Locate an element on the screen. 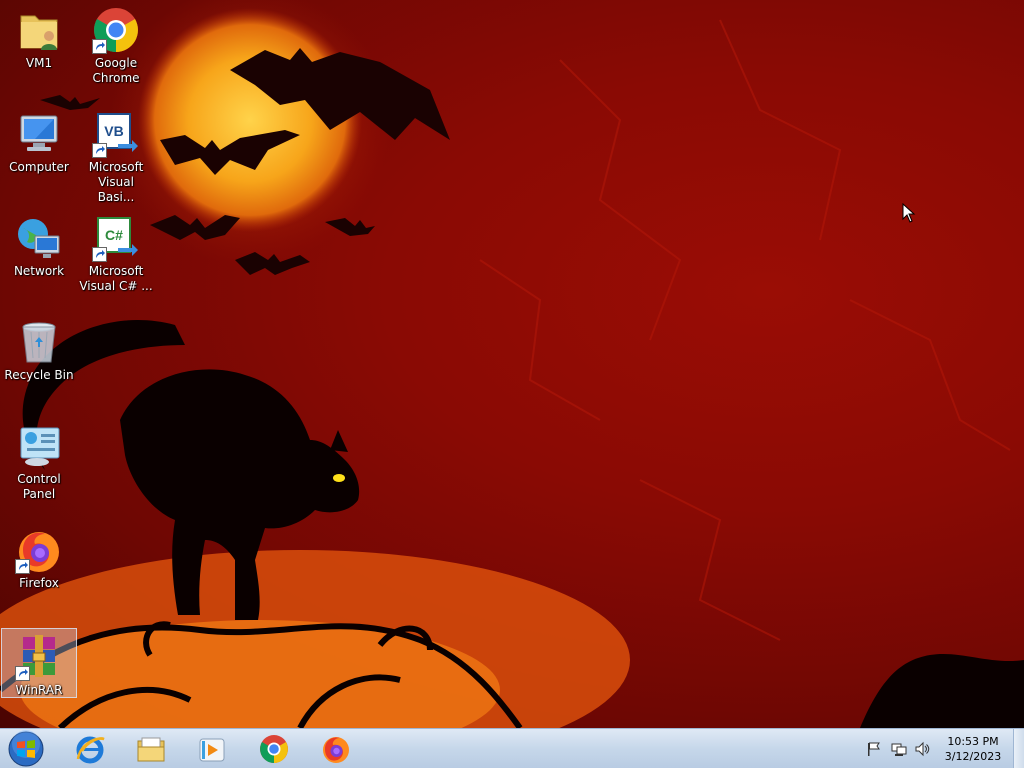 The image size is (1024, 768). internet-explorer-icon is located at coordinates (90, 750).